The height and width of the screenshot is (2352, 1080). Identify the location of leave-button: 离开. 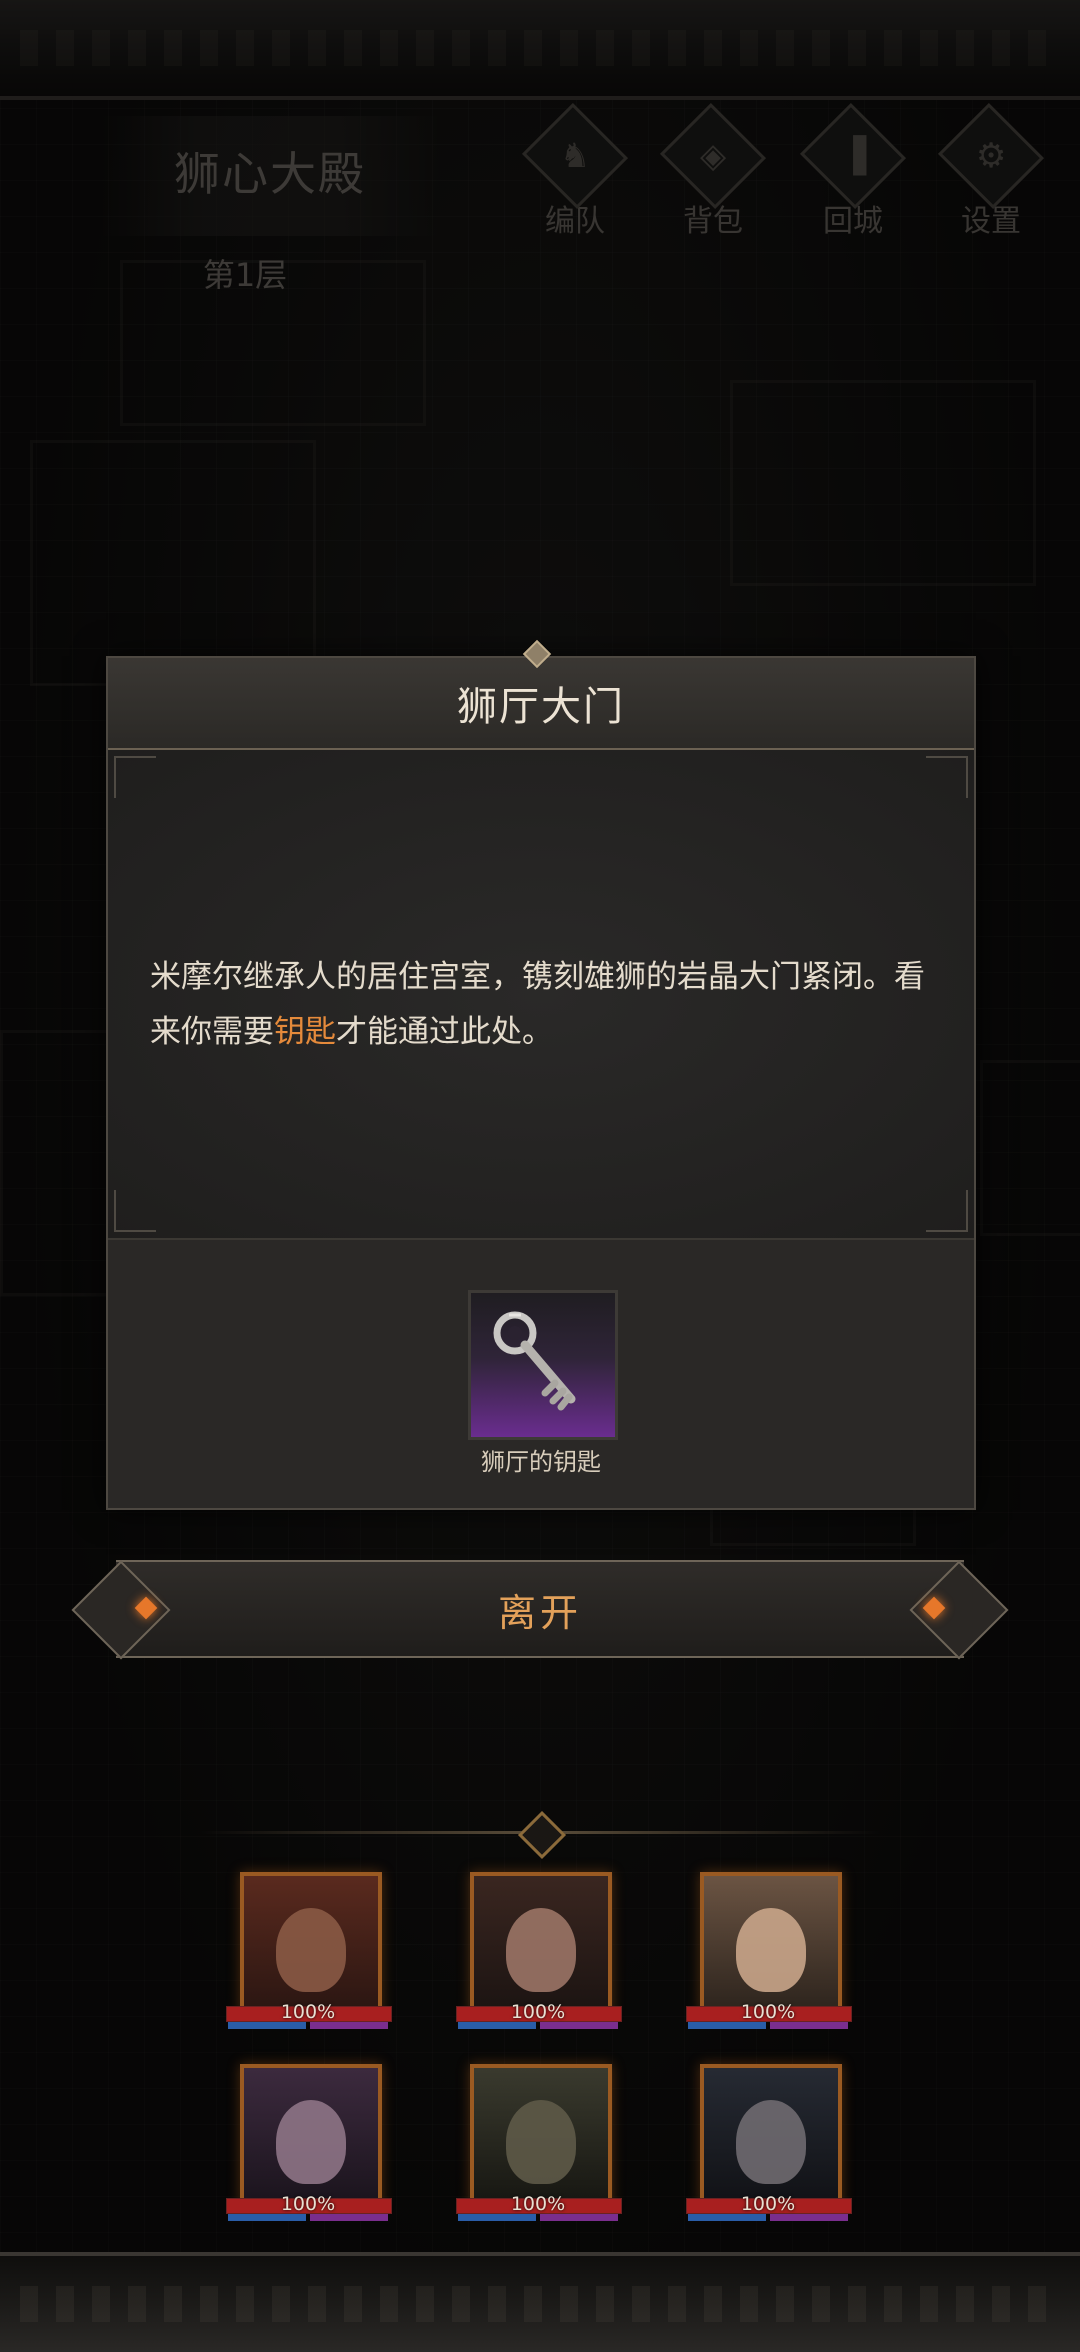
(540, 1610).